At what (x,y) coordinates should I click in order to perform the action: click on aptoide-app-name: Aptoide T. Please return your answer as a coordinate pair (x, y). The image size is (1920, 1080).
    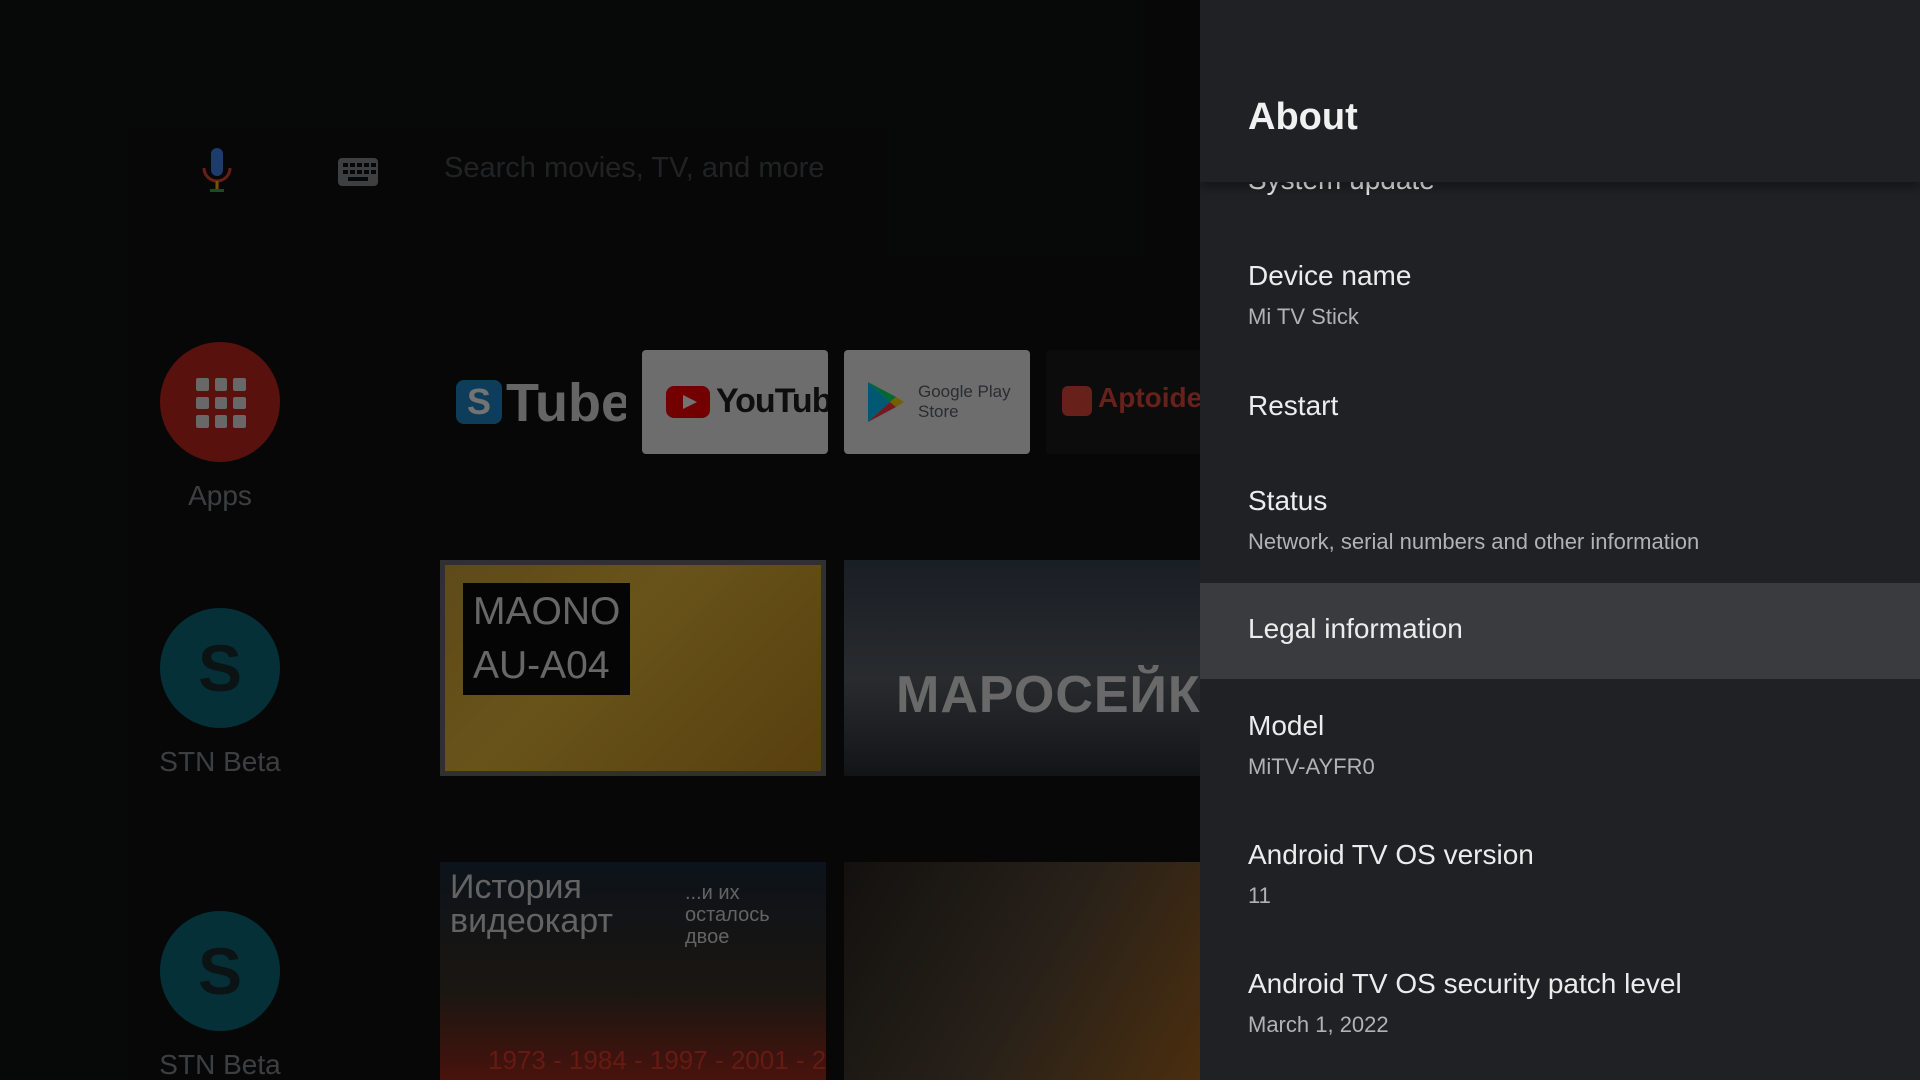
    Looking at the image, I should click on (1149, 397).